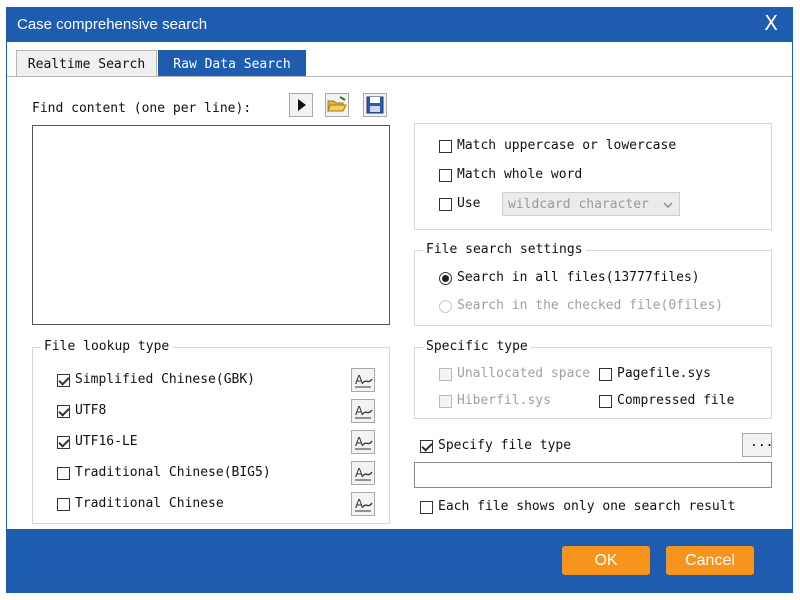  Describe the element at coordinates (605, 374) in the screenshot. I see `pagefile-checkbox` at that location.